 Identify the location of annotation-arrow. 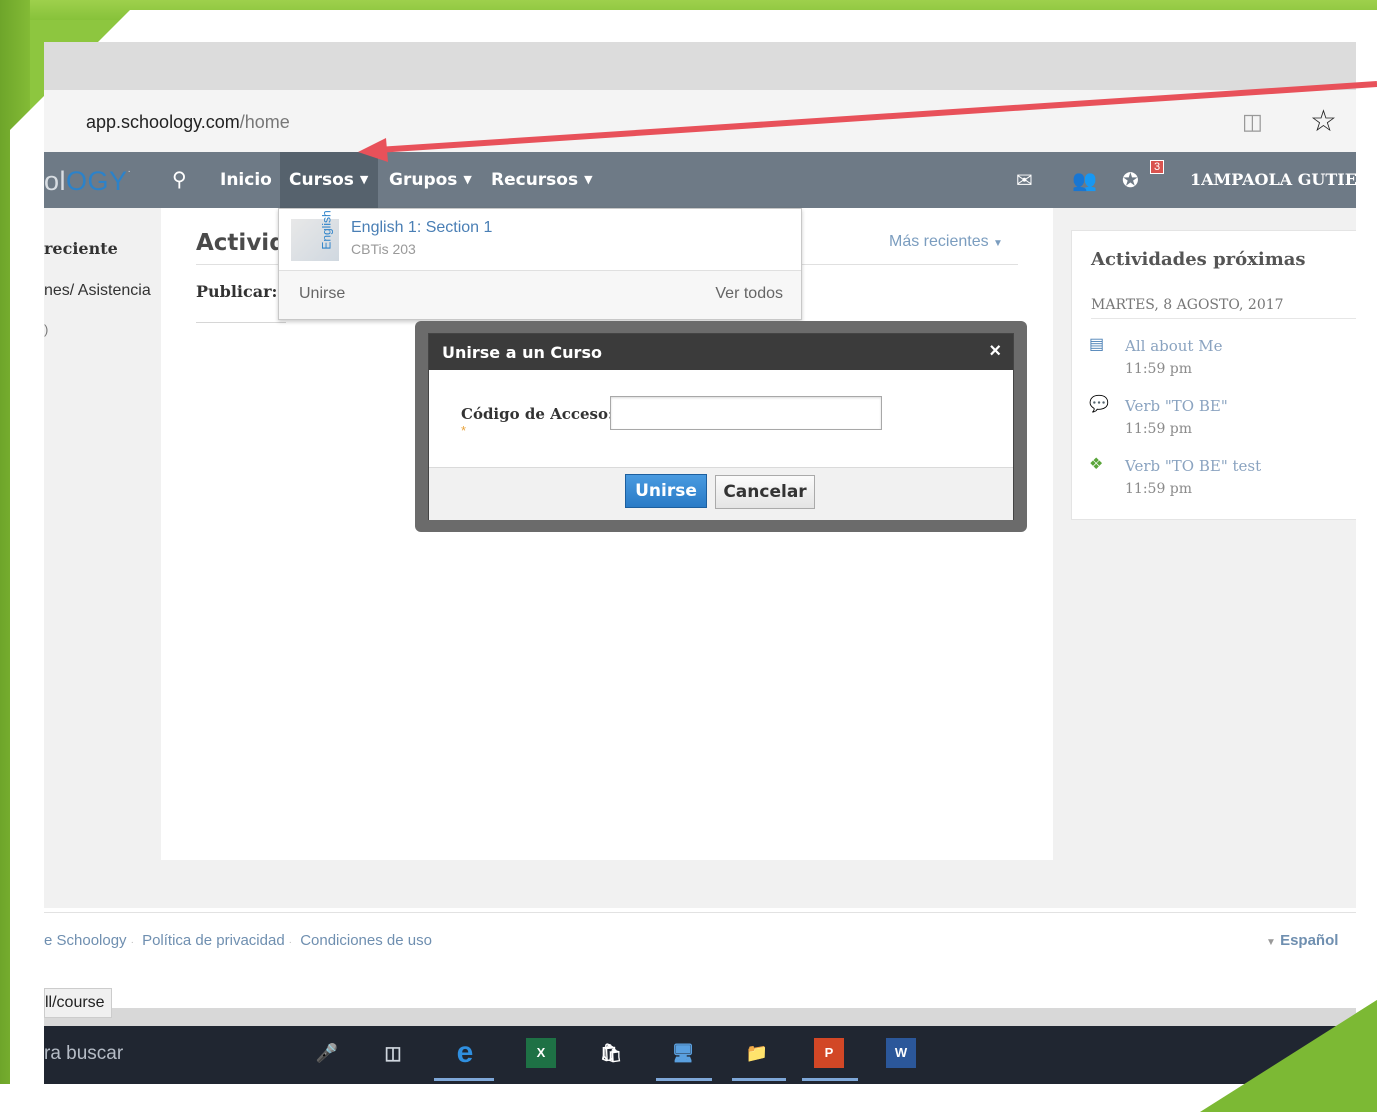
(867, 121).